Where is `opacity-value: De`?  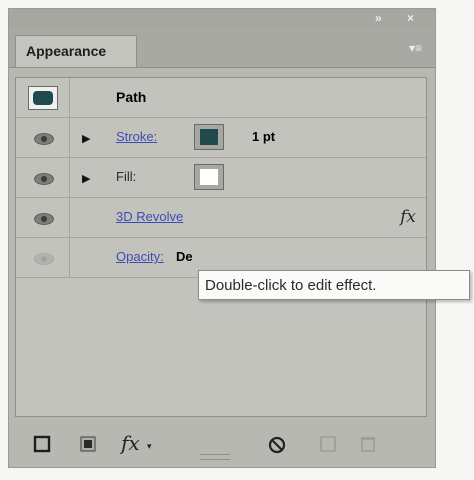 opacity-value: De is located at coordinates (184, 256).